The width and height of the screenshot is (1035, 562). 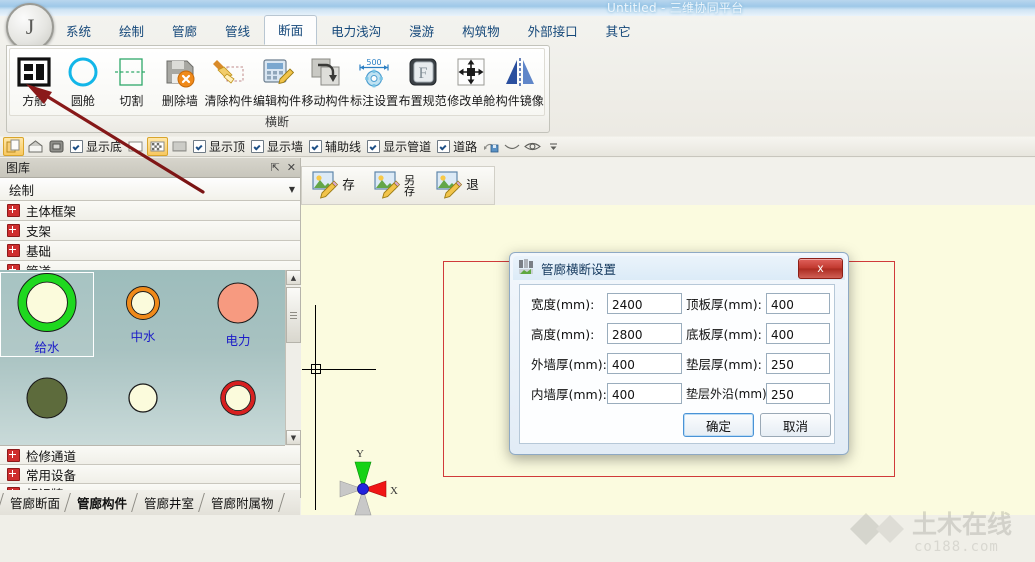 I want to click on crosshair-vertical, so click(x=315, y=407).